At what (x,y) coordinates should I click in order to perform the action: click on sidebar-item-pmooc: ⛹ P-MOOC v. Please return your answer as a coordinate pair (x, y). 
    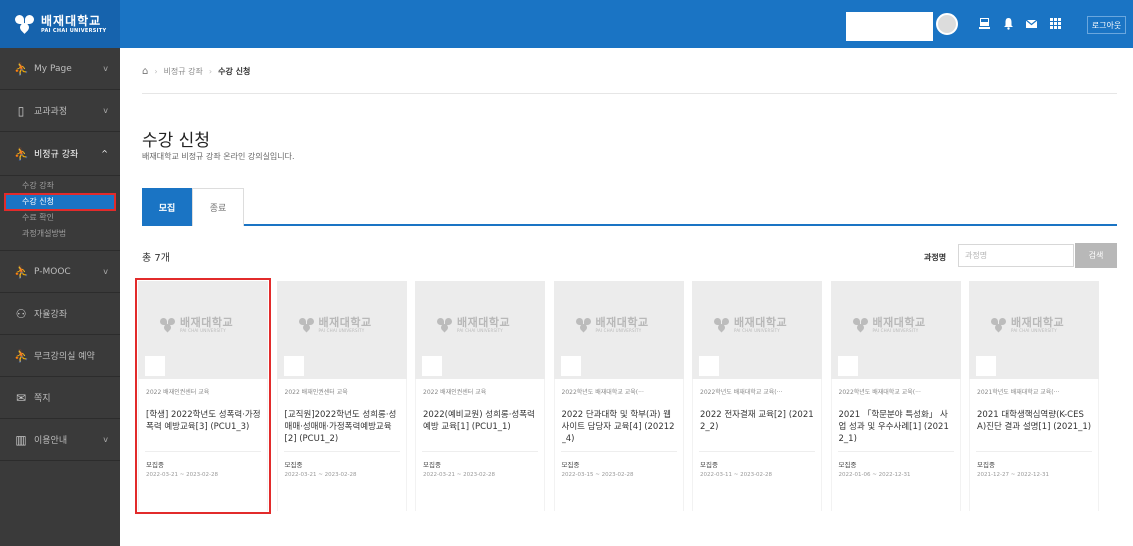
    Looking at the image, I should click on (60, 272).